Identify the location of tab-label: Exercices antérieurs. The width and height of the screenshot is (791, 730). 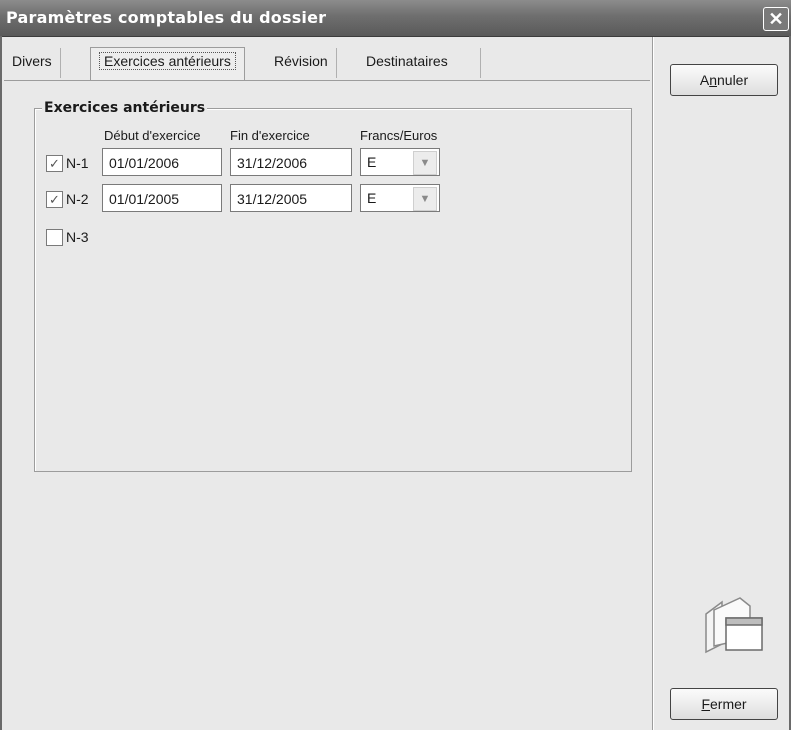
(167, 61).